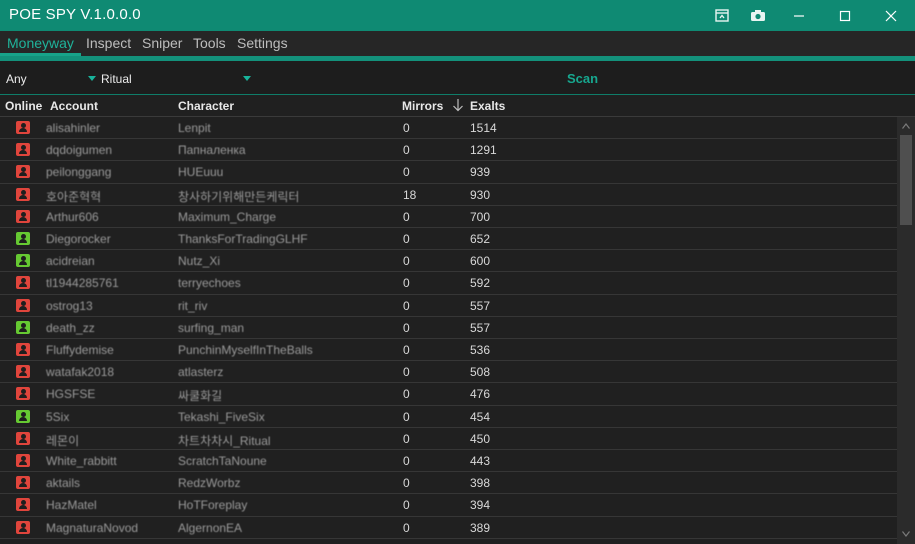 The width and height of the screenshot is (915, 544). I want to click on maximize-icon, so click(845, 15).